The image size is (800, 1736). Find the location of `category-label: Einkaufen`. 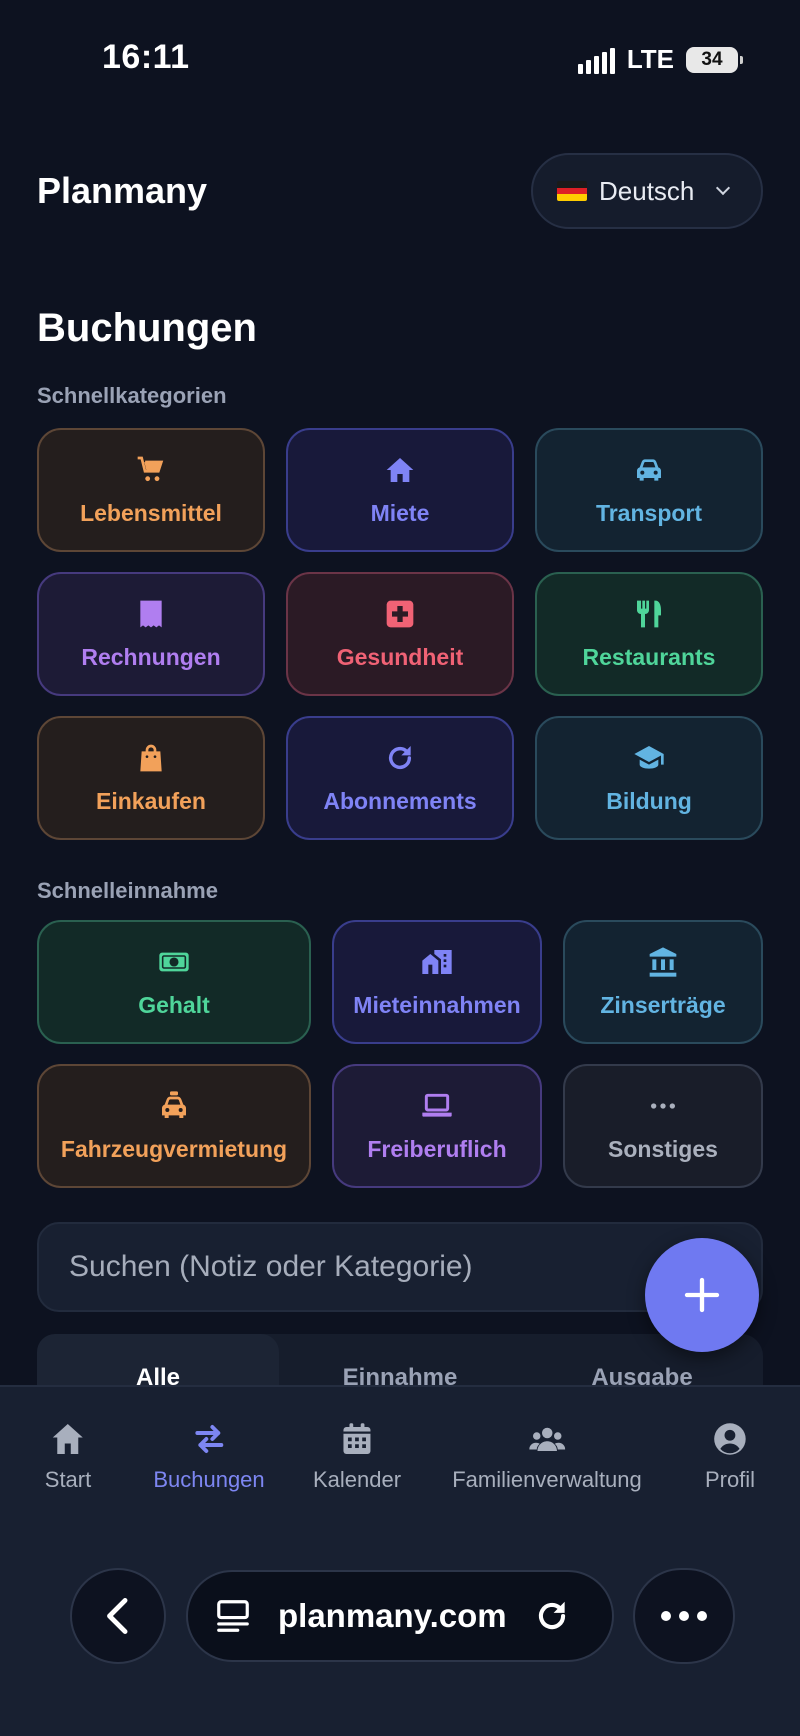

category-label: Einkaufen is located at coordinates (151, 800).